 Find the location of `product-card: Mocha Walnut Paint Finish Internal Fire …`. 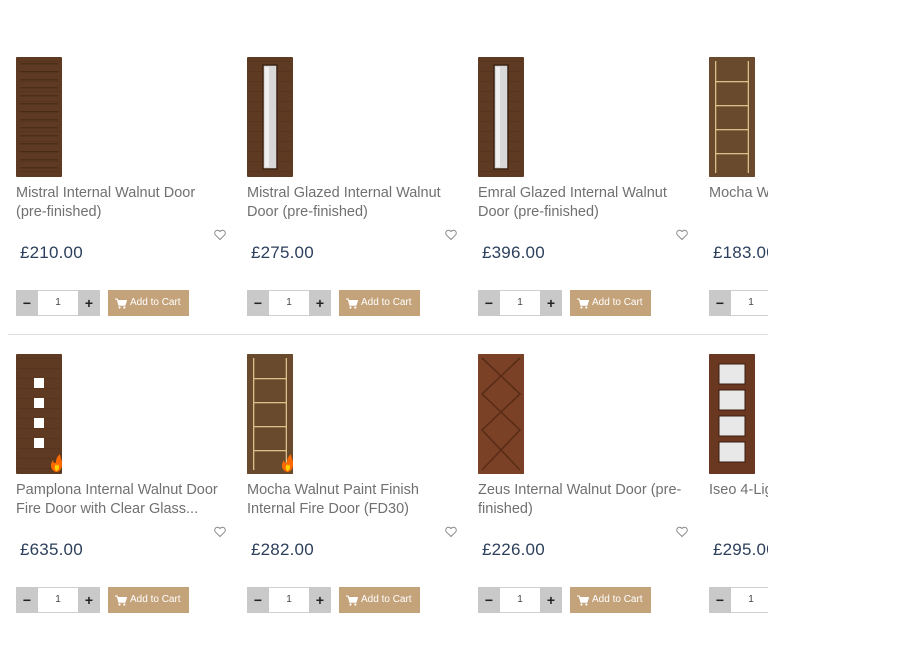

product-card: Mocha Walnut Paint Finish Internal Fire … is located at coordinates (354, 489).